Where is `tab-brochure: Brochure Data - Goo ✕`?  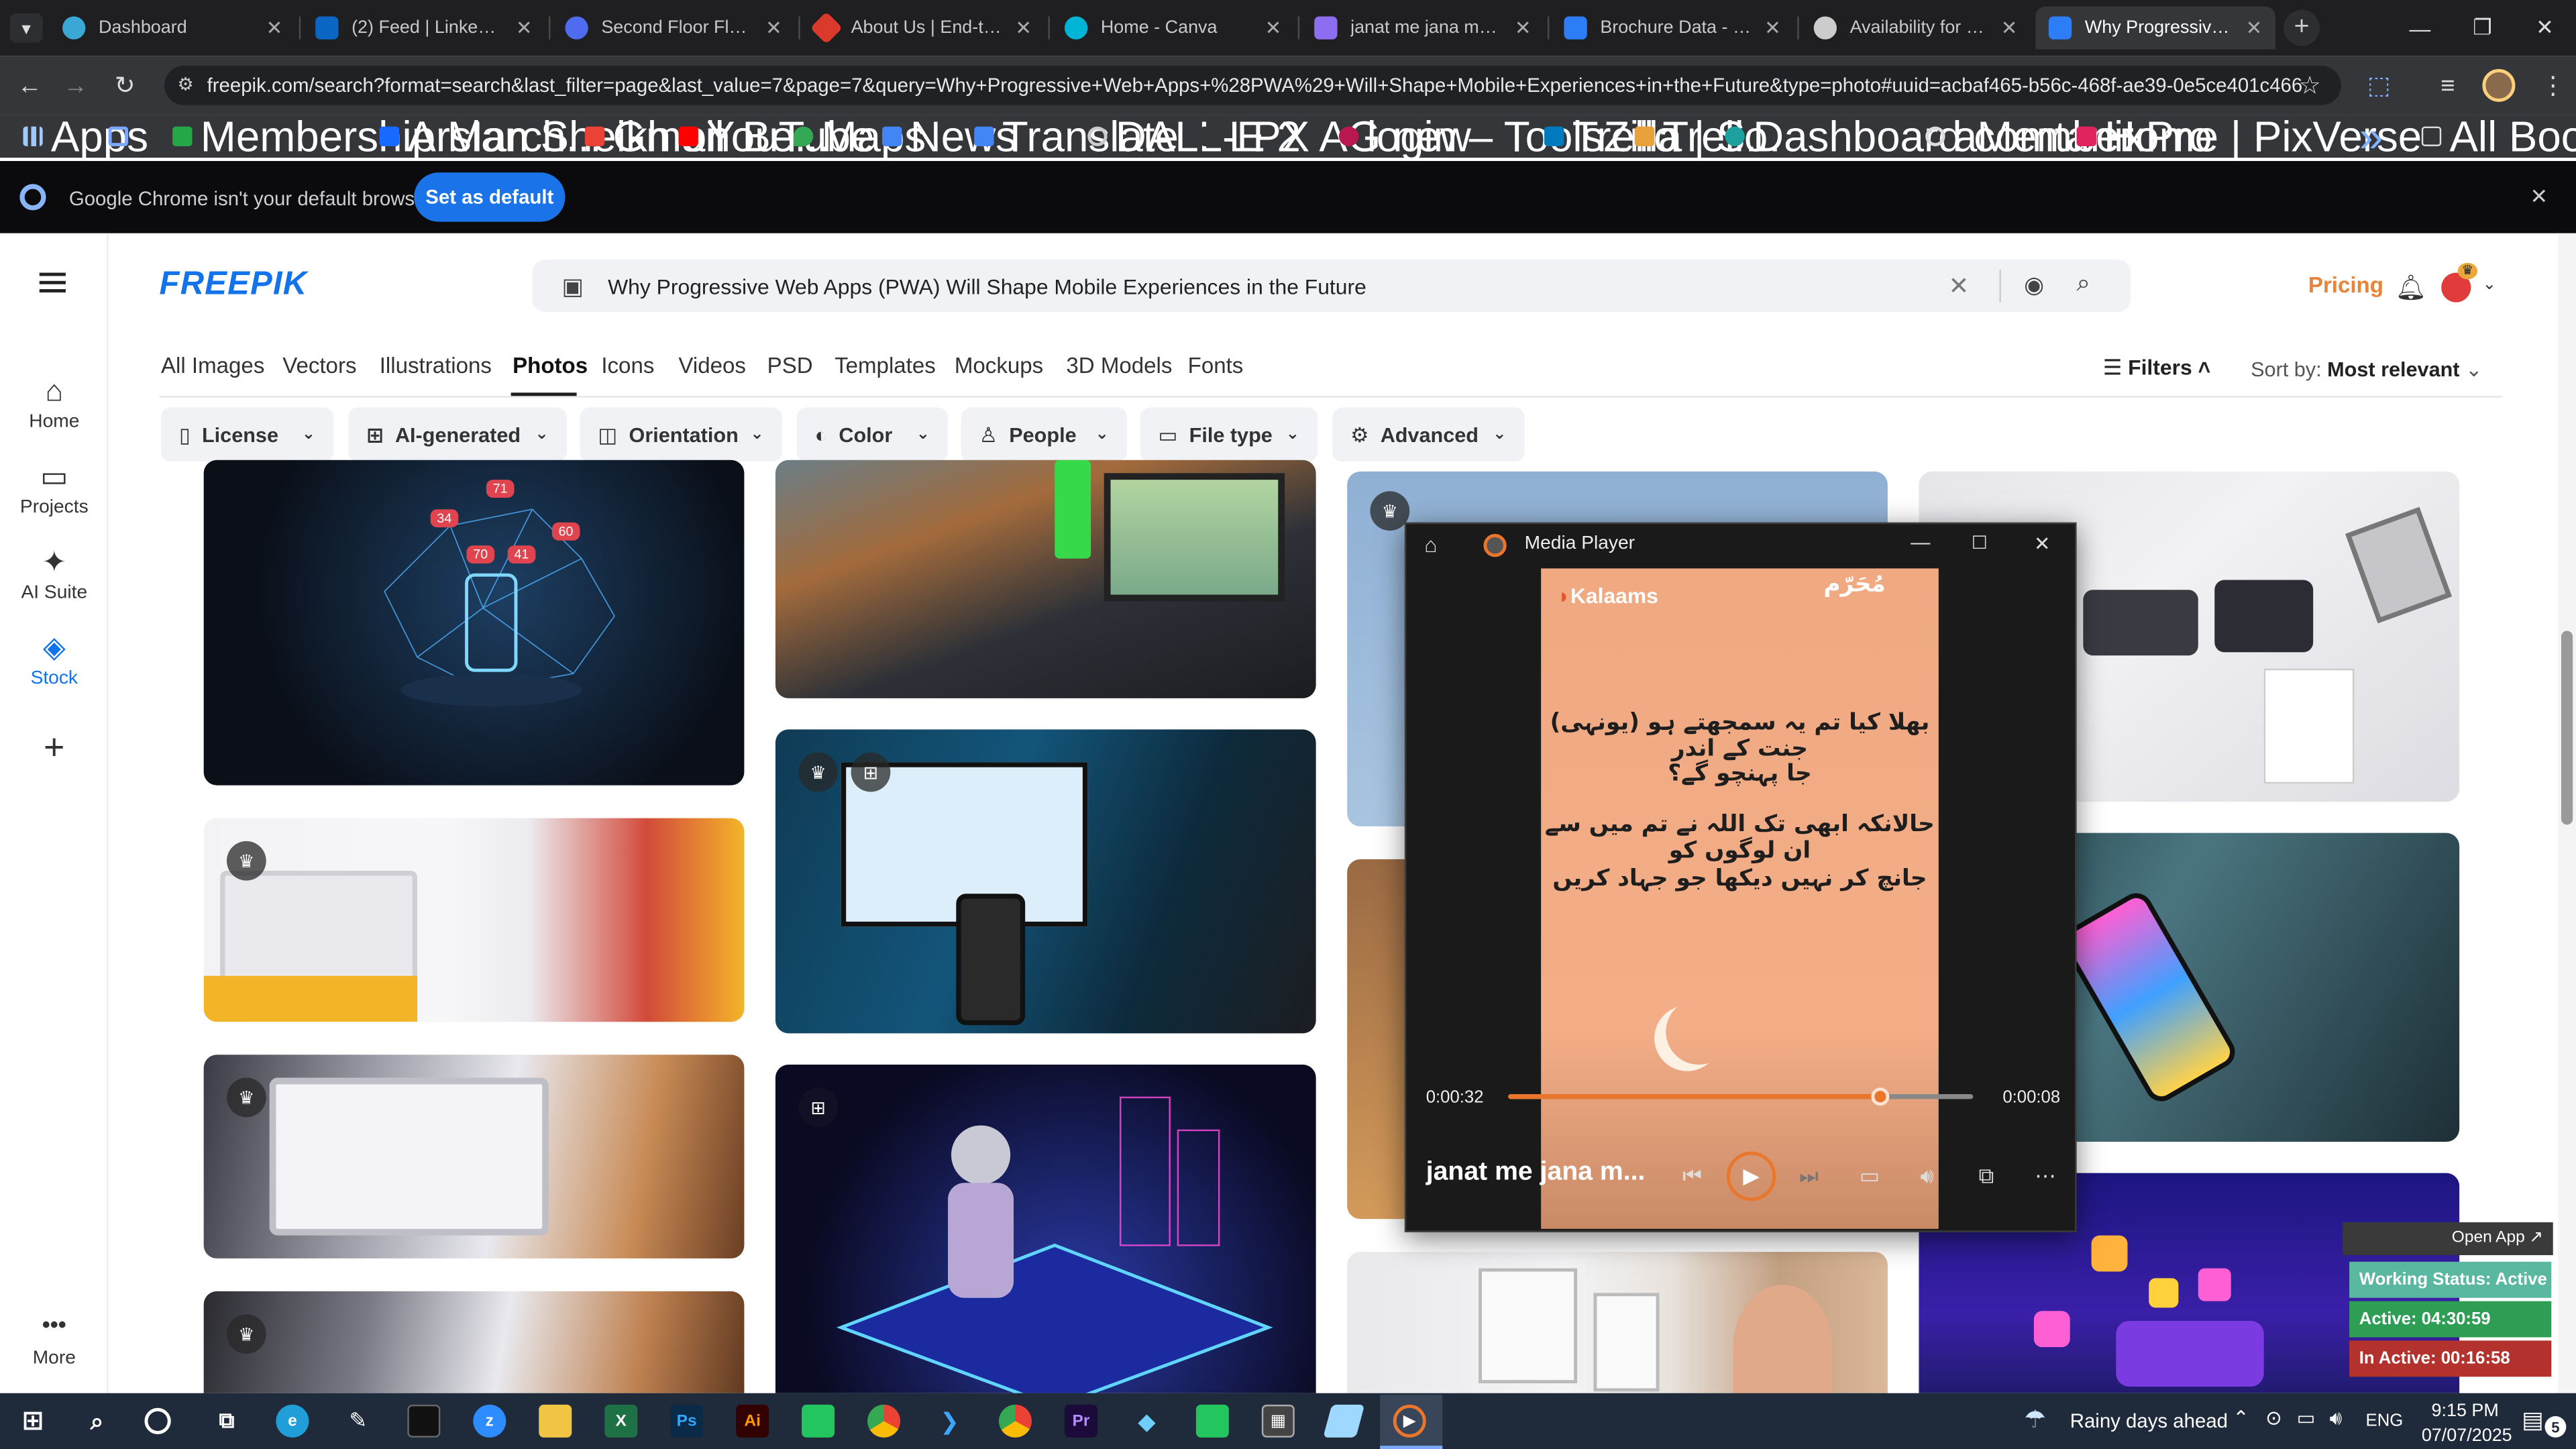 tab-brochure: Brochure Data - Goo ✕ is located at coordinates (1672, 28).